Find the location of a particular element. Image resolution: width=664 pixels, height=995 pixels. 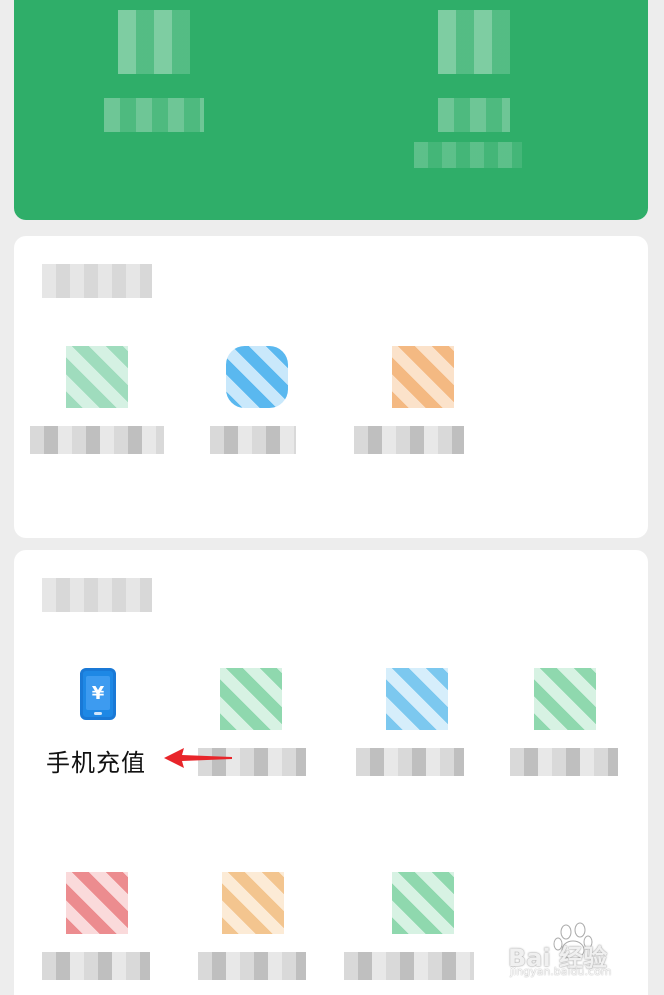

phone-yuan-icon: ¥ is located at coordinates (98, 694).